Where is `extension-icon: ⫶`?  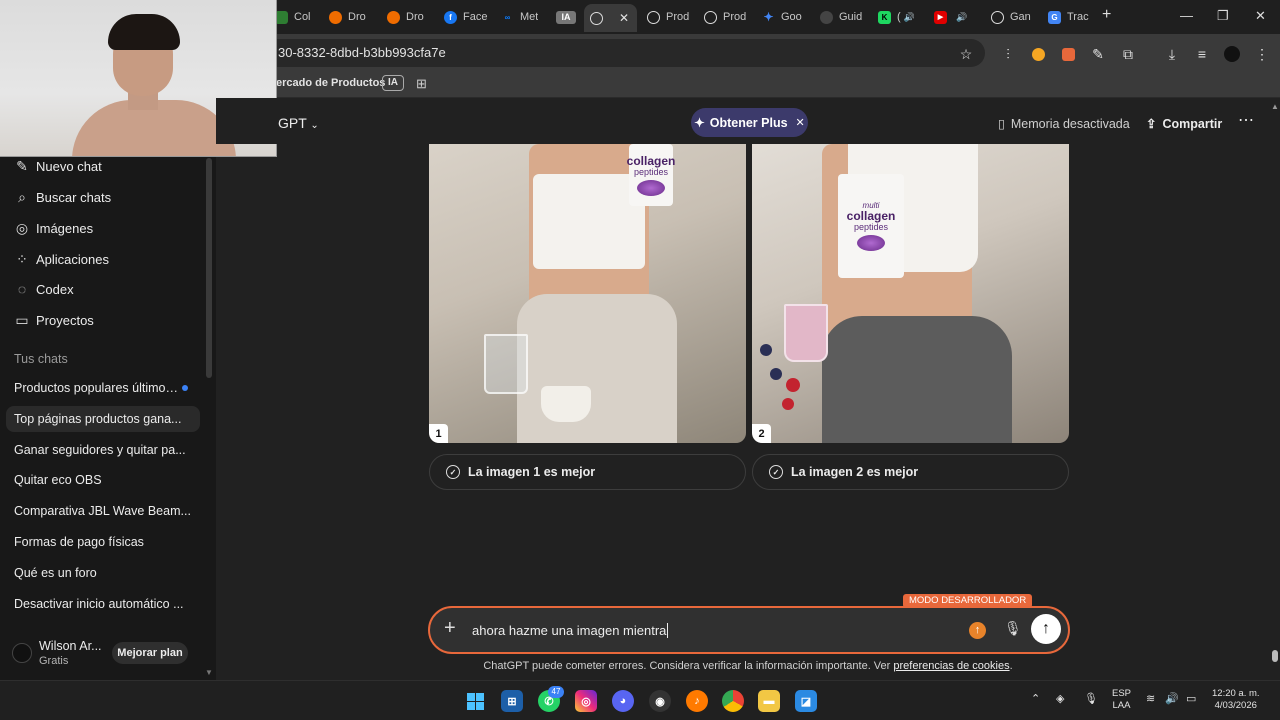 extension-icon: ⫶ is located at coordinates (1008, 54).